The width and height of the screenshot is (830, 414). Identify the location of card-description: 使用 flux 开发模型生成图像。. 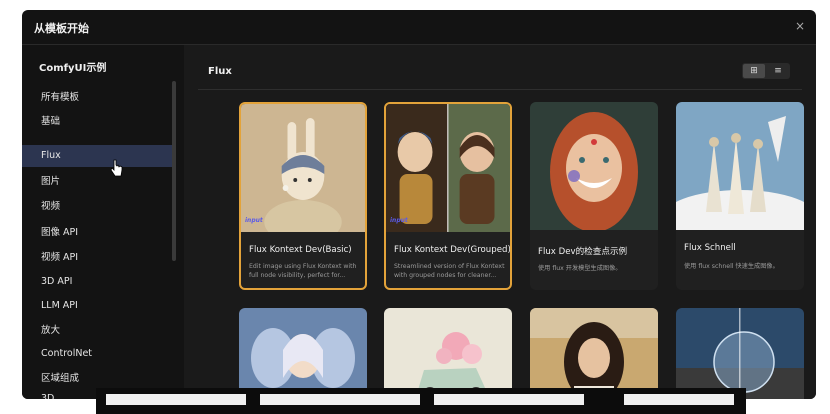
(580, 268).